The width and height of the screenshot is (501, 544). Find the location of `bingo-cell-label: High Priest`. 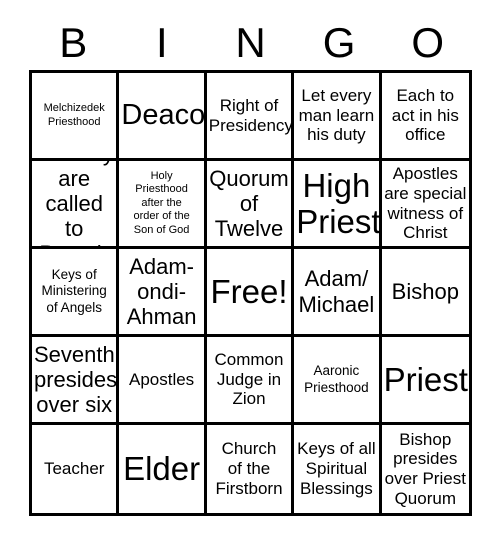

bingo-cell-label: High Priest is located at coordinates (338, 203).